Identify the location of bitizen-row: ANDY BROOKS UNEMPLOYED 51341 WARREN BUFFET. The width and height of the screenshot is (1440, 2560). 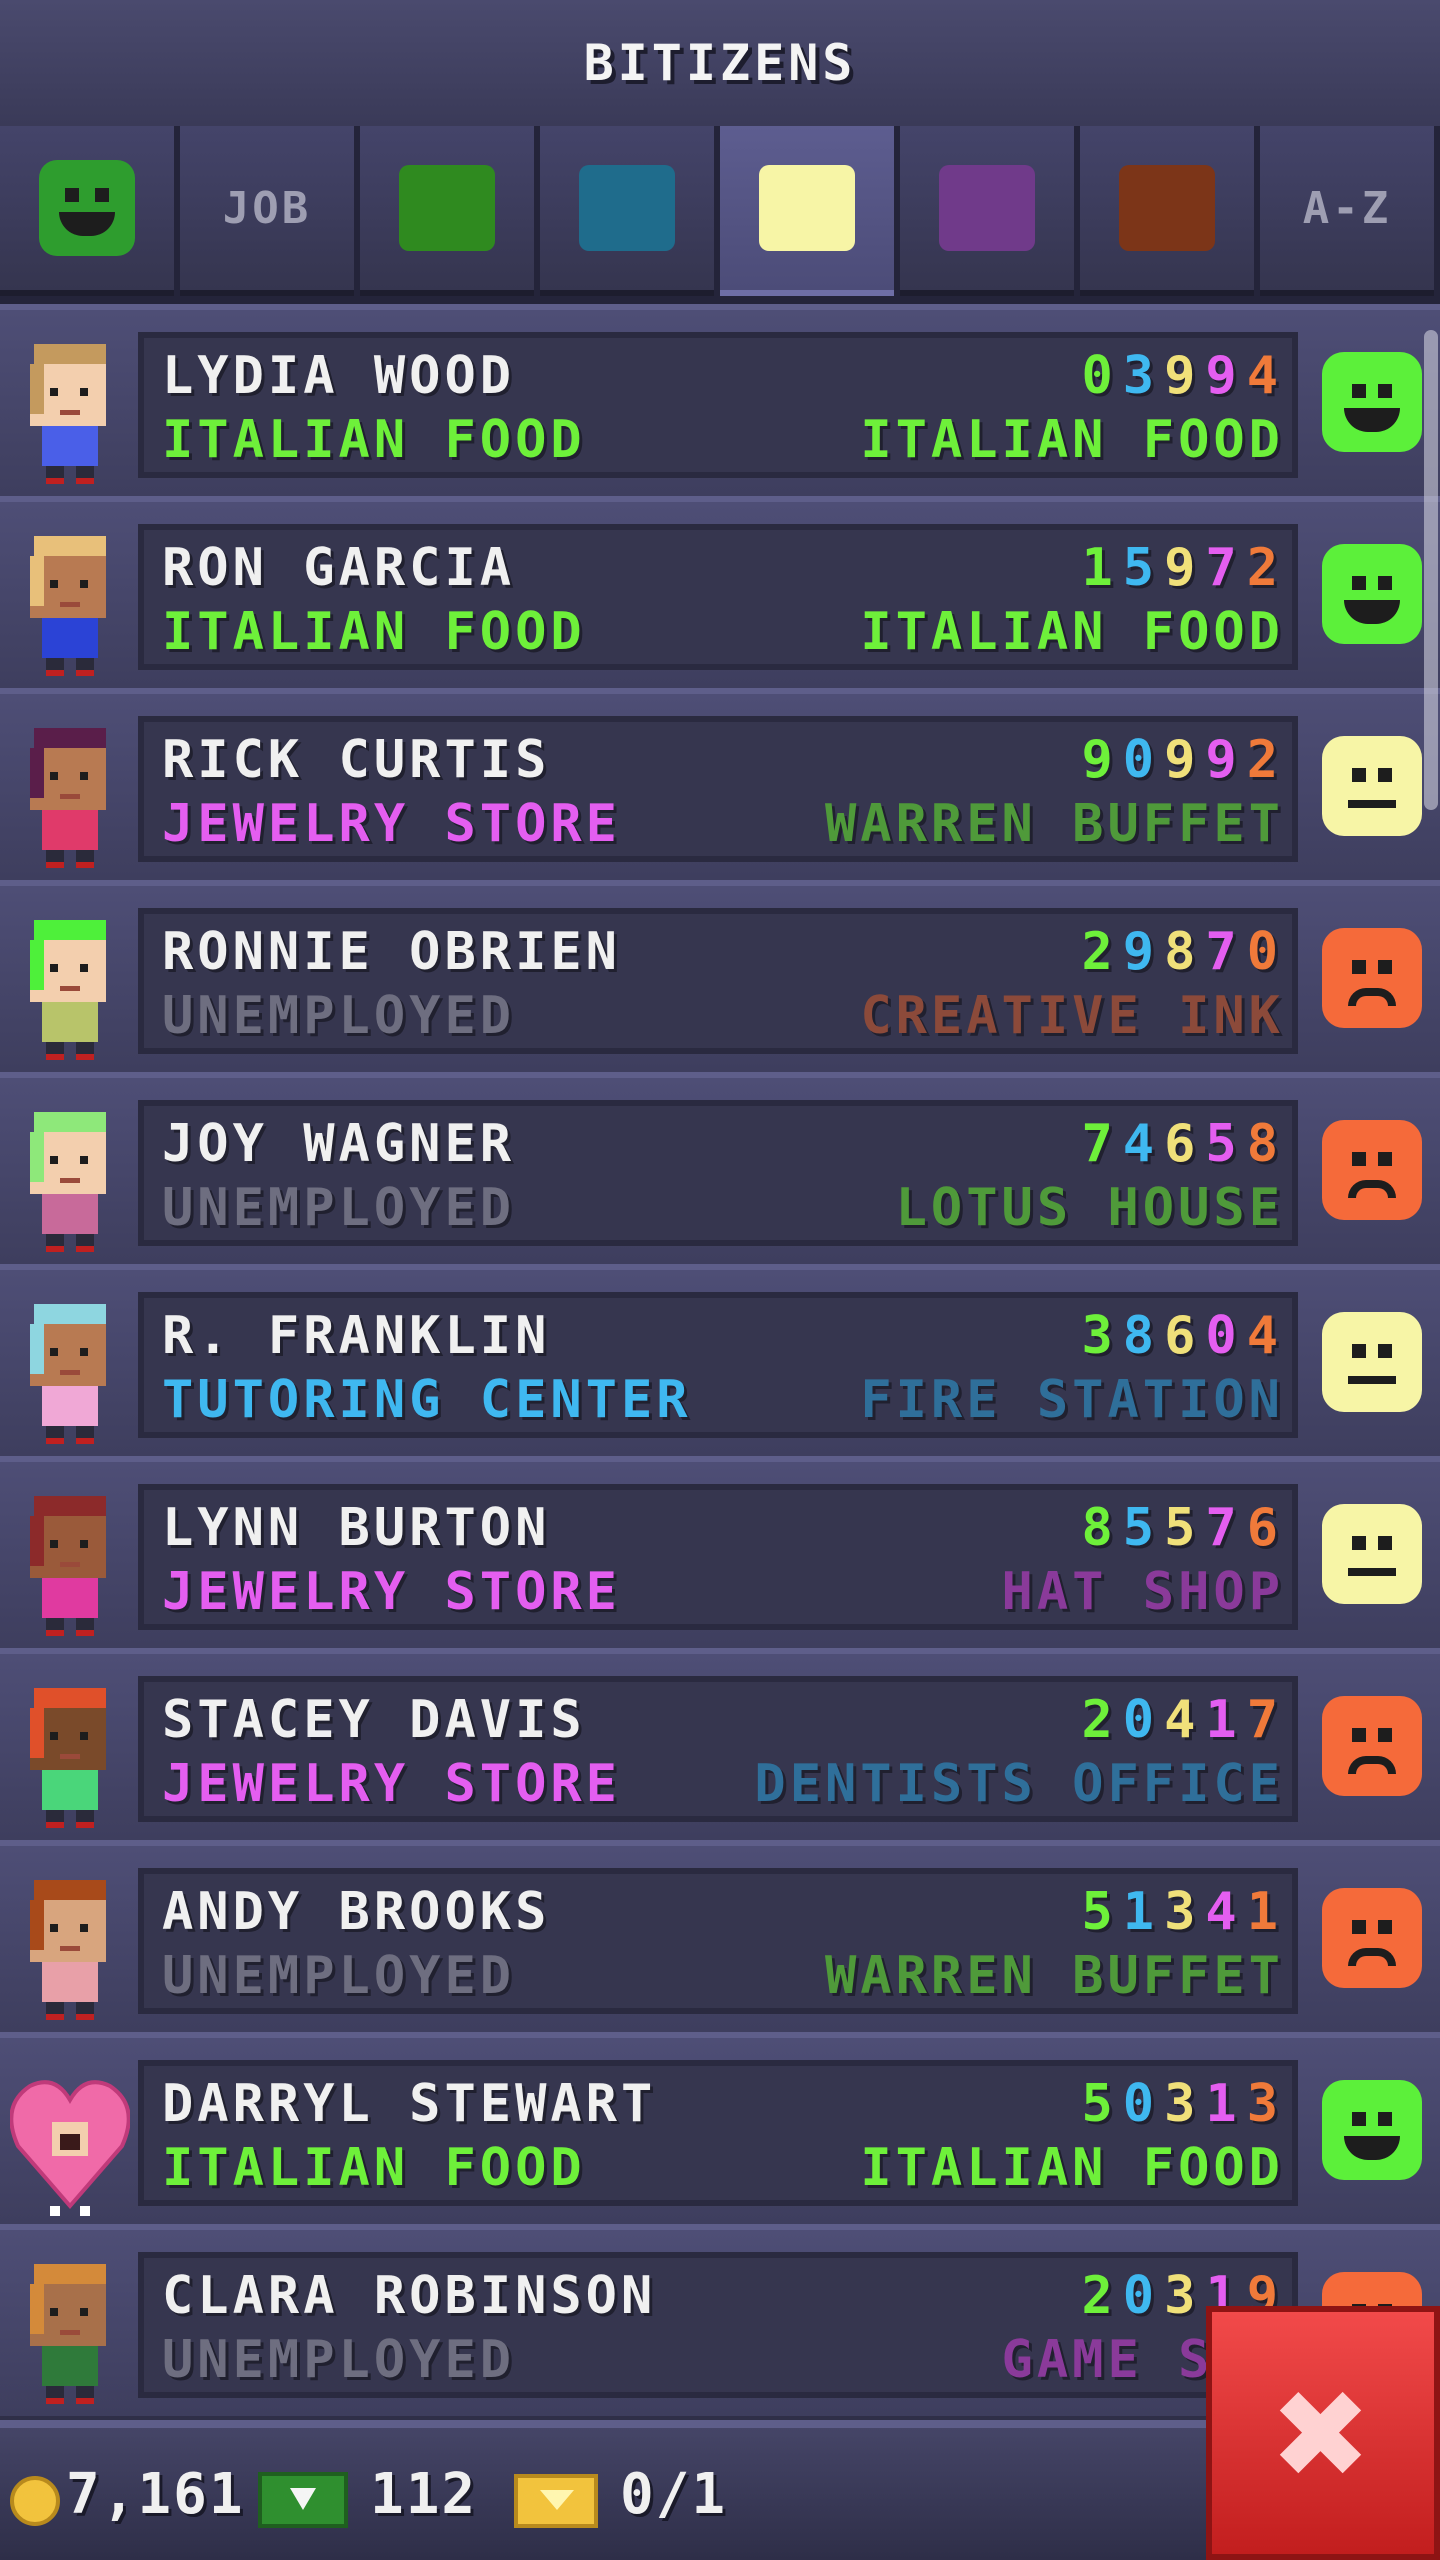
(720, 1936).